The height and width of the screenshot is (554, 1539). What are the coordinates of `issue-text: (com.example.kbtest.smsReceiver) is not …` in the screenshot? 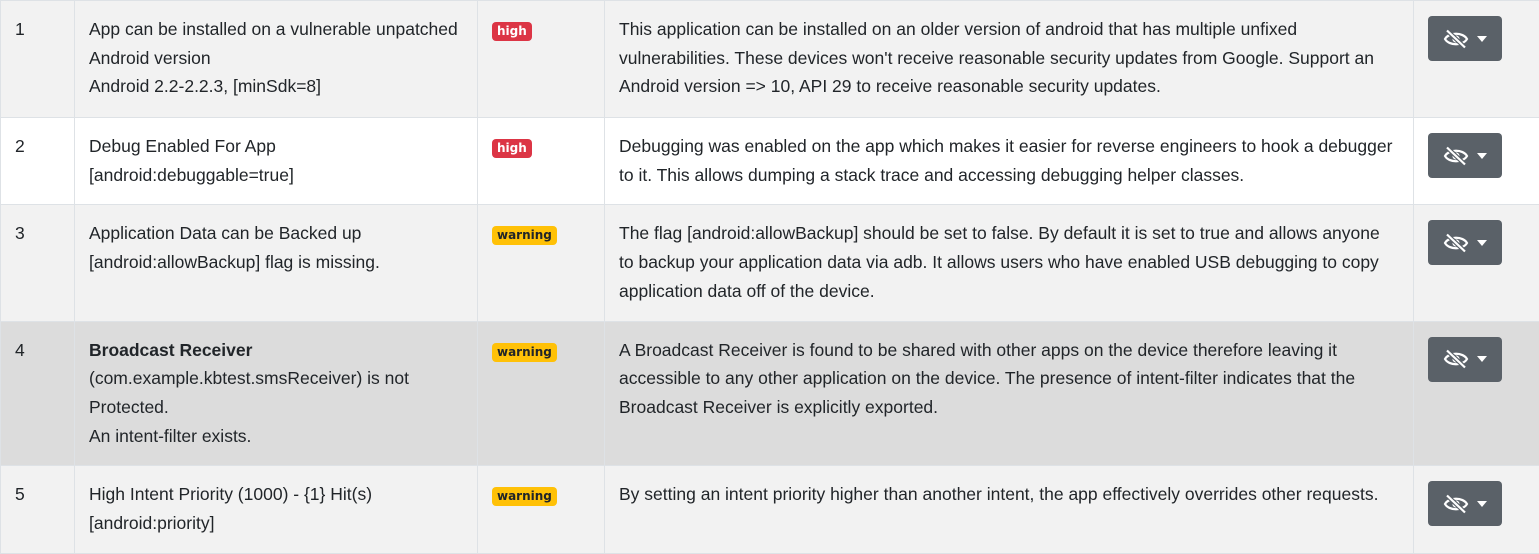 It's located at (276, 392).